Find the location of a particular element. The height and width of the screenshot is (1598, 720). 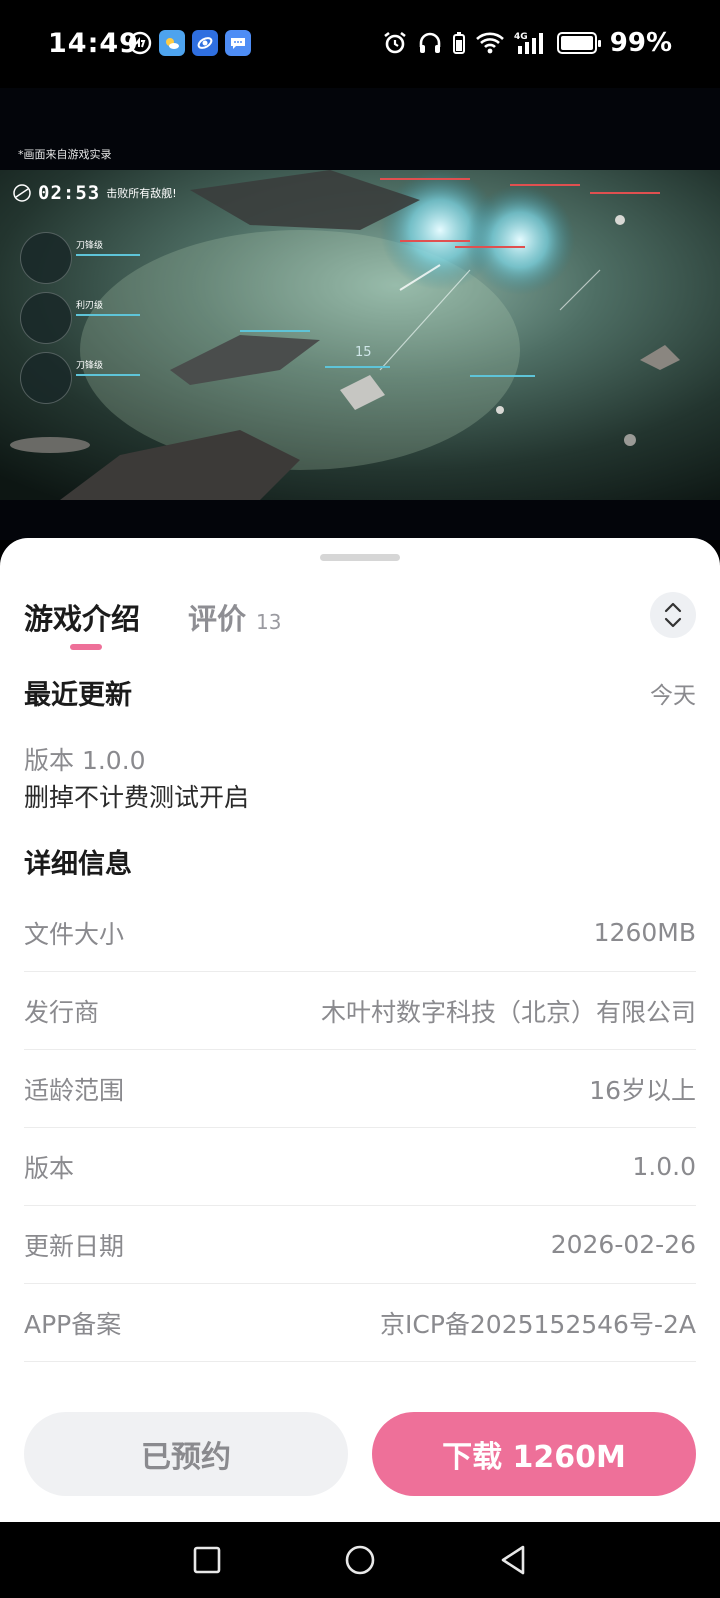

reserved-button: 已预约 is located at coordinates (186, 1454).